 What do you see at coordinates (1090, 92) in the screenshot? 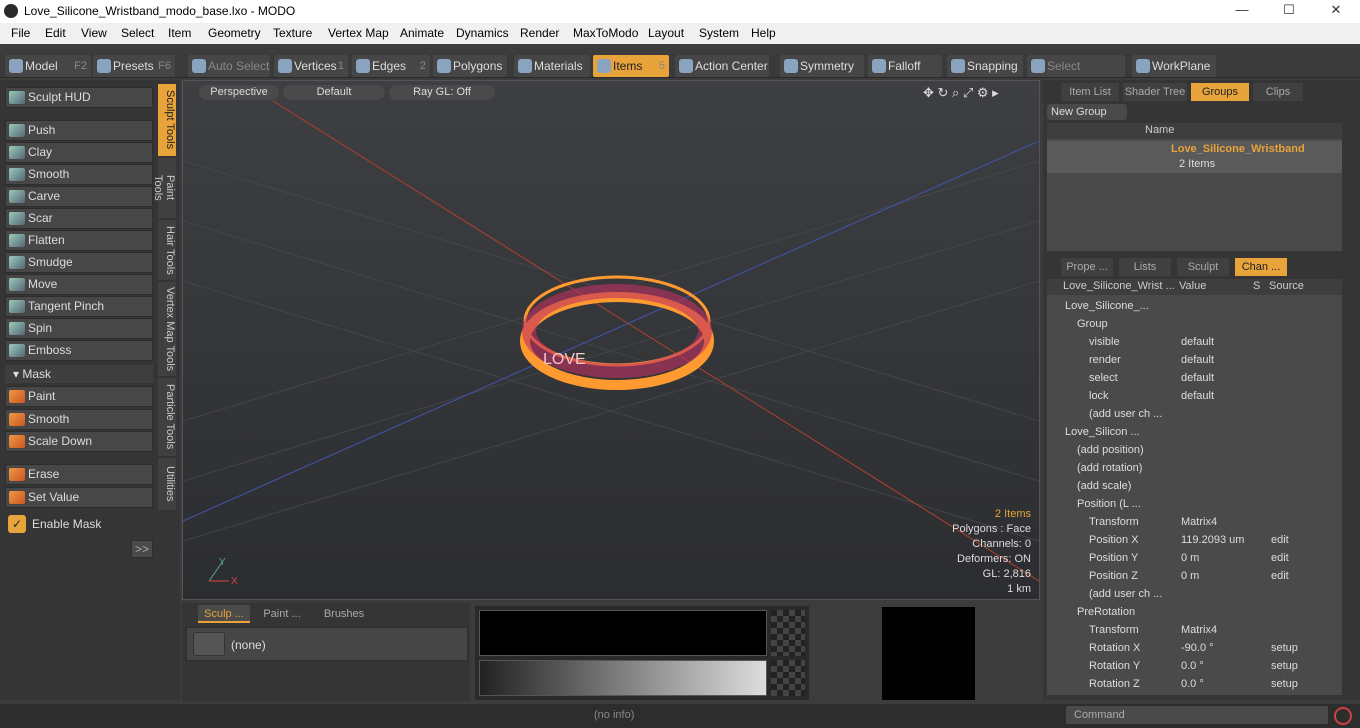
I see `tab-item-list: Item List` at bounding box center [1090, 92].